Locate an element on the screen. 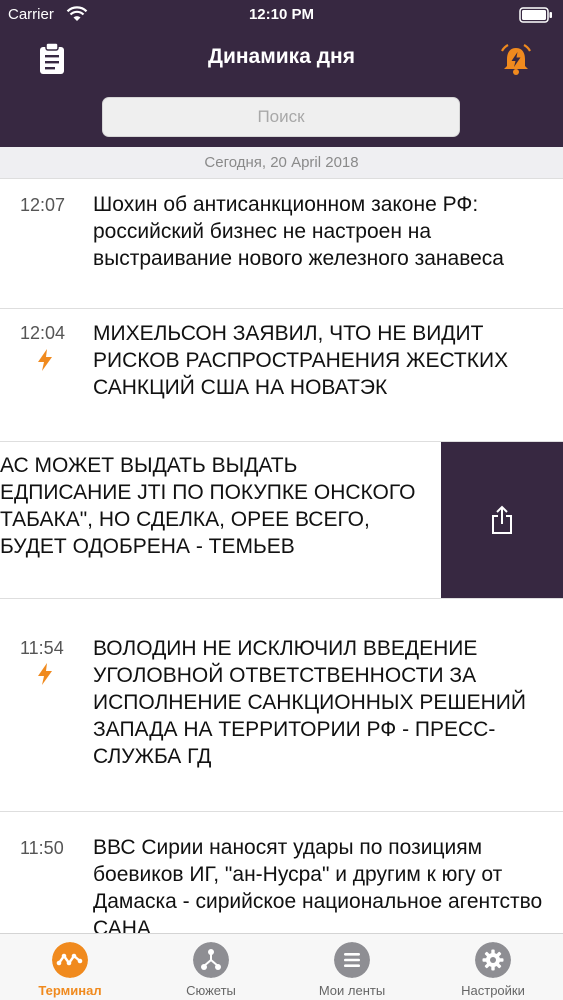 This screenshot has width=563, height=1000. tab-label: Терминал is located at coordinates (70, 990).